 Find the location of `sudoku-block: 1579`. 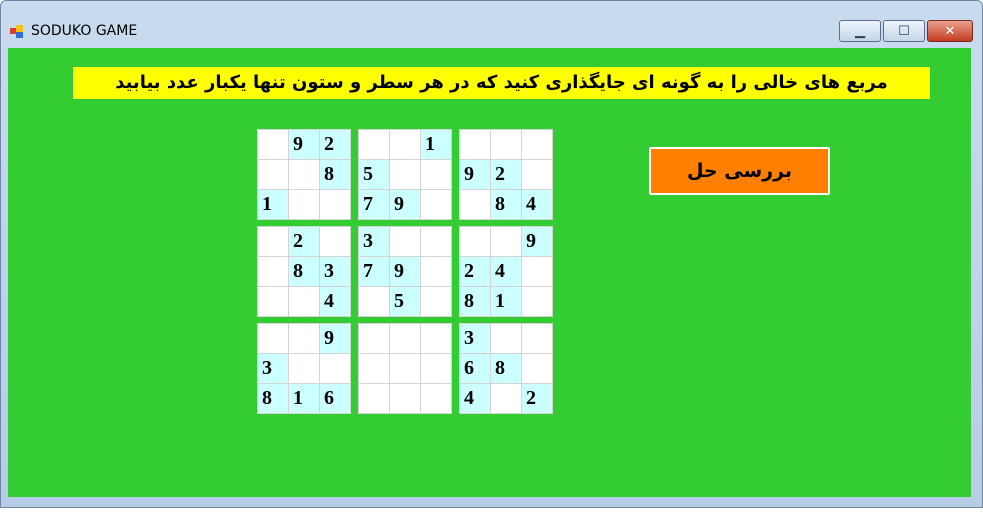

sudoku-block: 1579 is located at coordinates (405, 174).